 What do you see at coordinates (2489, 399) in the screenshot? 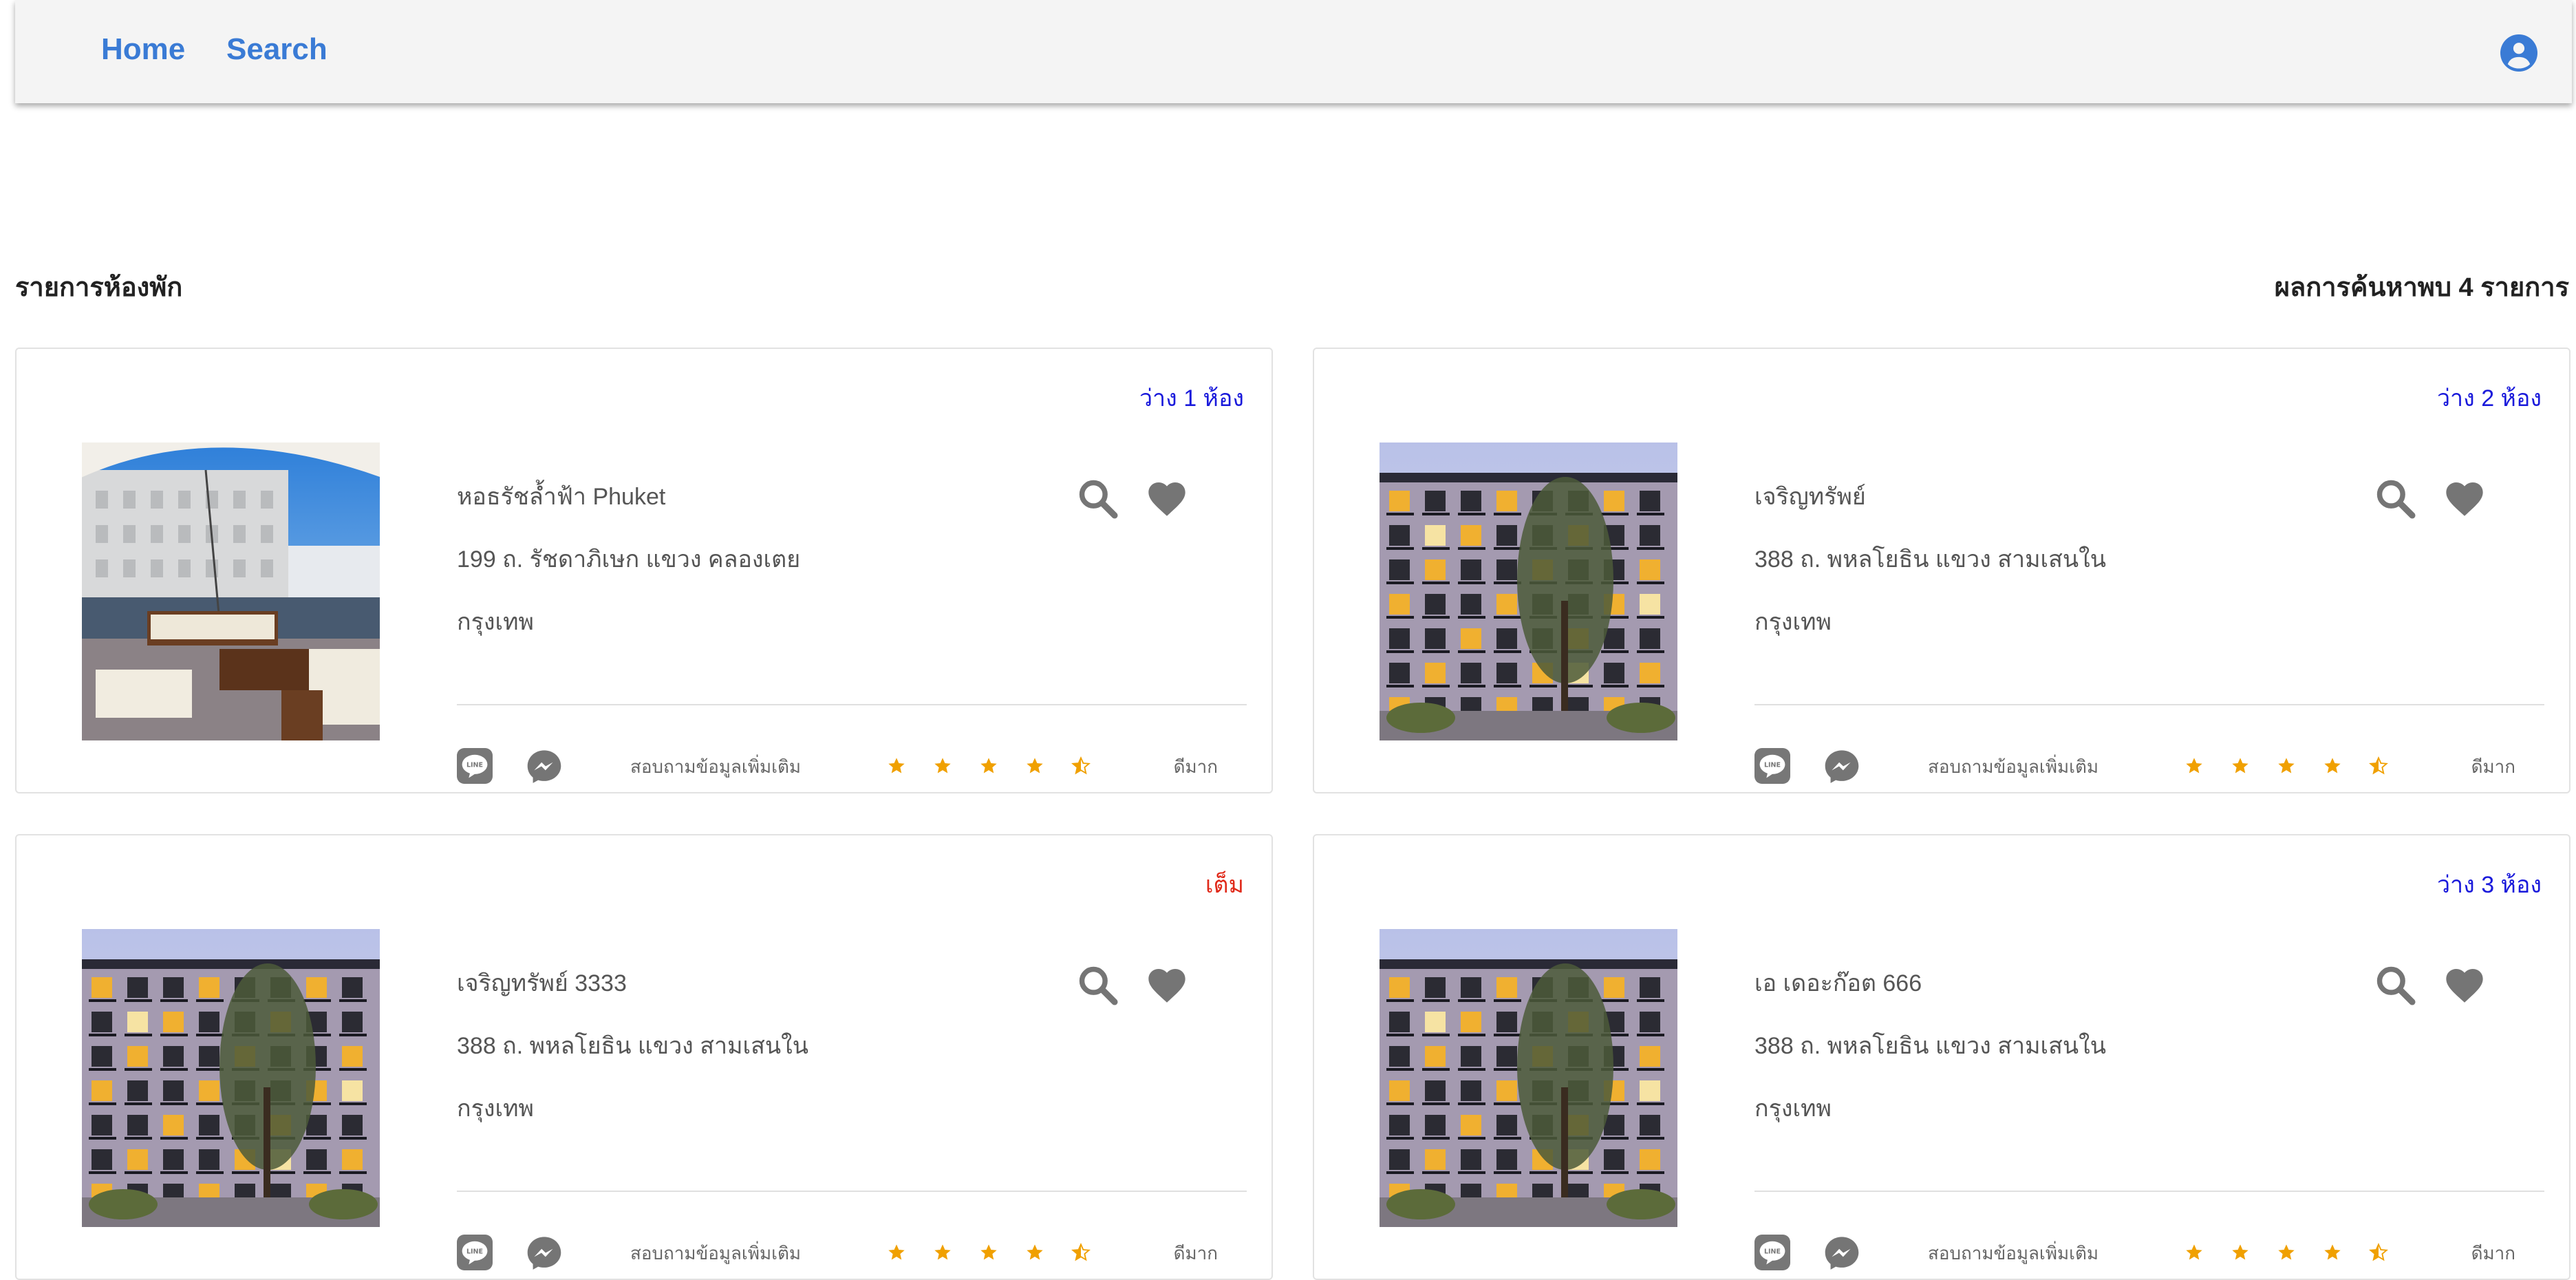
I see `availability-status: ว่าง 2 ห้อง` at bounding box center [2489, 399].